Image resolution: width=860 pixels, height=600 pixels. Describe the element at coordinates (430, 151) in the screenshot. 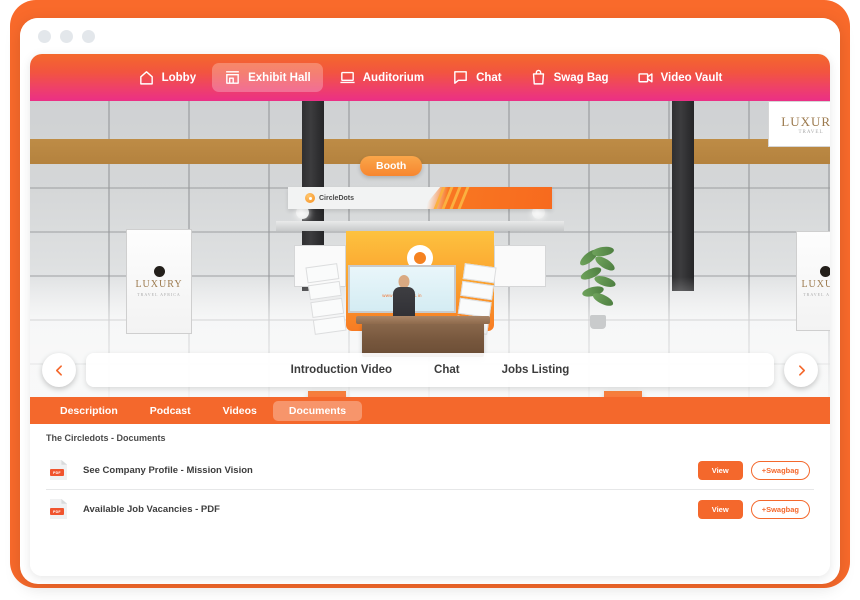

I see `hall-wall-band` at that location.